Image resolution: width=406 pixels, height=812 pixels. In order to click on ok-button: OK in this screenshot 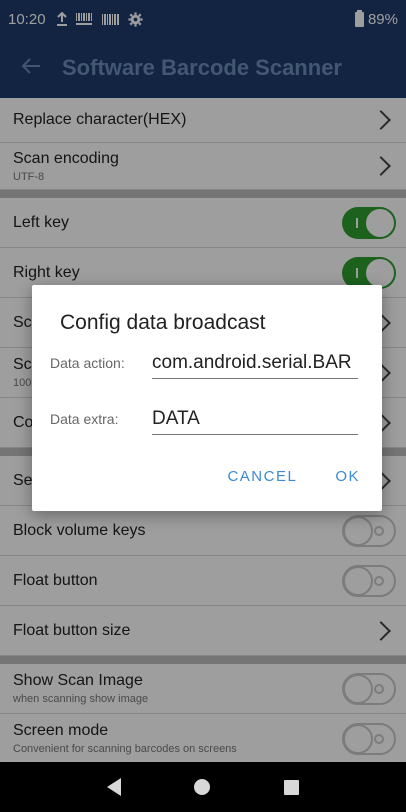, I will do `click(347, 476)`.